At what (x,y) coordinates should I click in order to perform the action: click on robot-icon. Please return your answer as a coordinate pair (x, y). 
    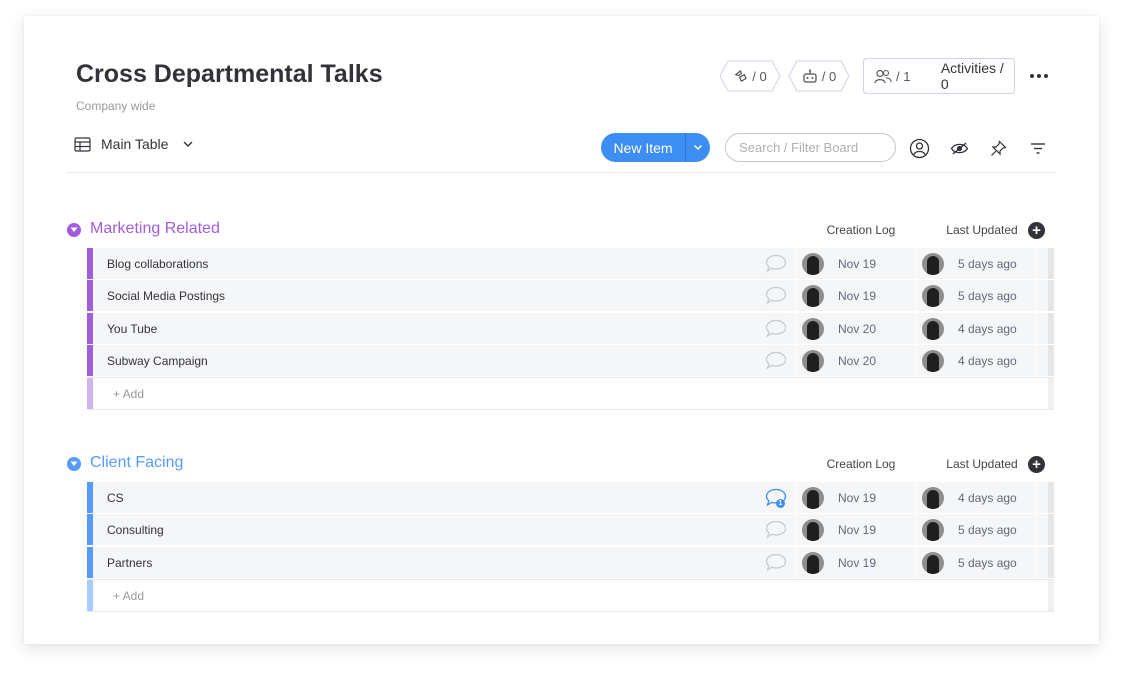
    Looking at the image, I should click on (810, 76).